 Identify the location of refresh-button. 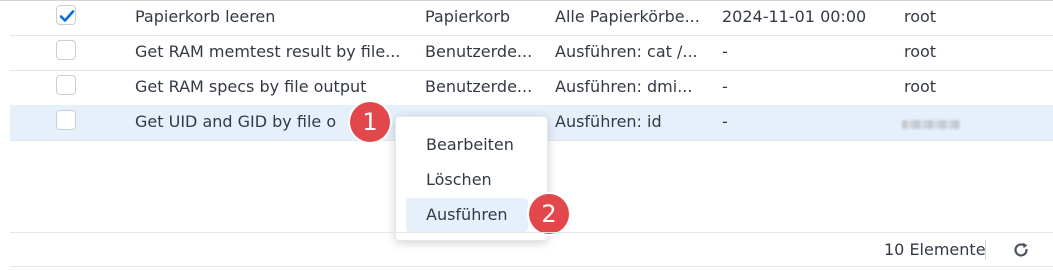
(1021, 250).